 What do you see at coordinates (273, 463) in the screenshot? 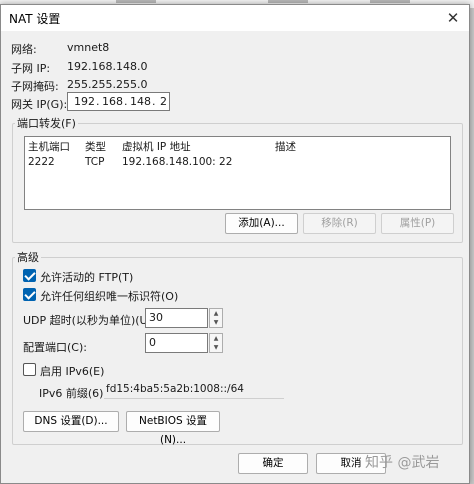
I see `ok-button: 确定` at bounding box center [273, 463].